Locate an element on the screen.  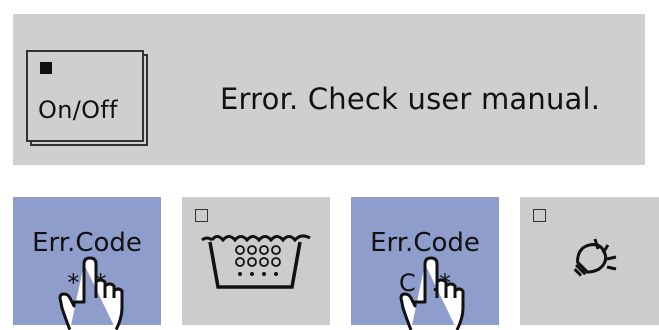
light-button is located at coordinates (589, 261).